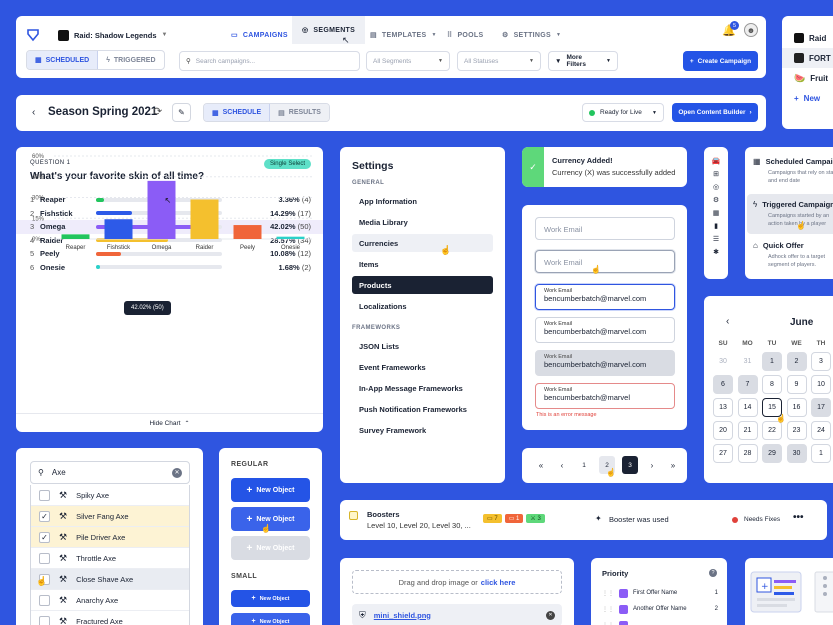 This screenshot has height=625, width=833. I want to click on email-field-error: Work Email bencumberbatch@marvel, so click(605, 396).